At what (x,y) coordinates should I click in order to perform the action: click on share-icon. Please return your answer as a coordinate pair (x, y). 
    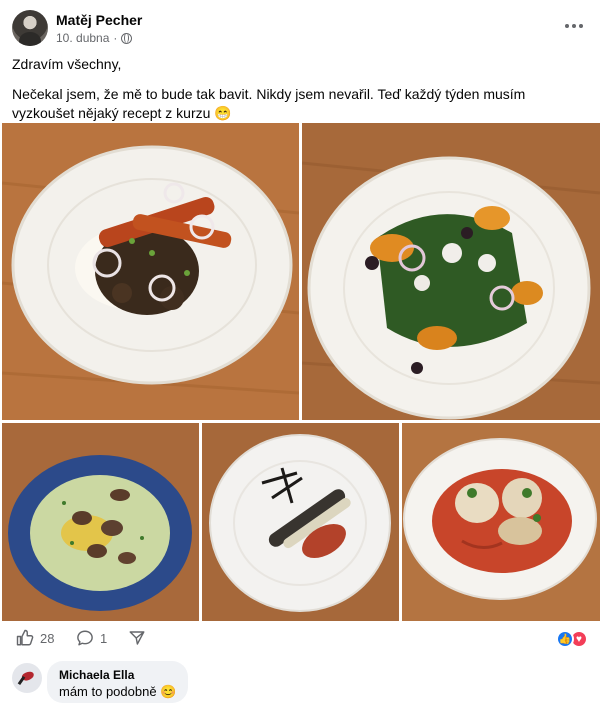
    Looking at the image, I should click on (137, 638).